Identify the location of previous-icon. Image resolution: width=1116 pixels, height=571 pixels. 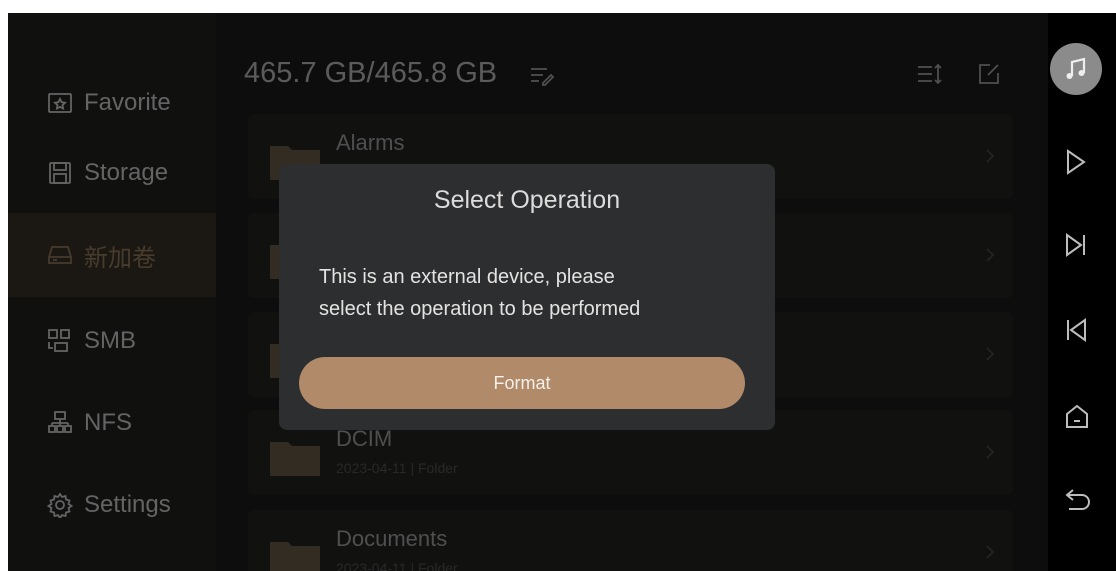
(1076, 332).